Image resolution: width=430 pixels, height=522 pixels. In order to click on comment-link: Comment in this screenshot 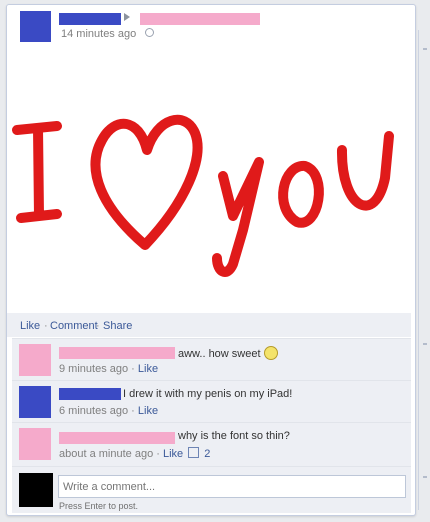, I will do `click(74, 326)`.